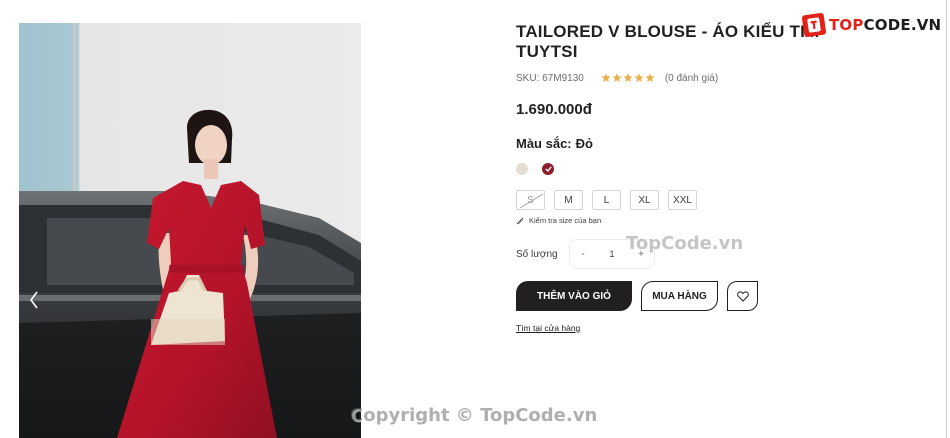 This screenshot has width=950, height=438. What do you see at coordinates (726, 220) in the screenshot?
I see `size-guide-link: Kiểm tra size của bạn` at bounding box center [726, 220].